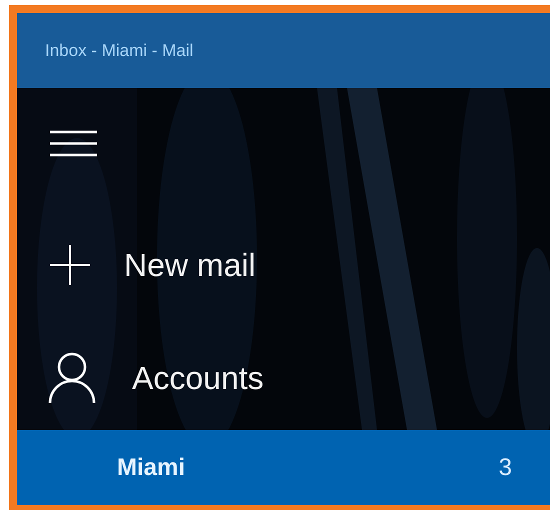 The image size is (550, 510). Describe the element at coordinates (283, 467) in the screenshot. I see `account-item: Miami 3` at that location.